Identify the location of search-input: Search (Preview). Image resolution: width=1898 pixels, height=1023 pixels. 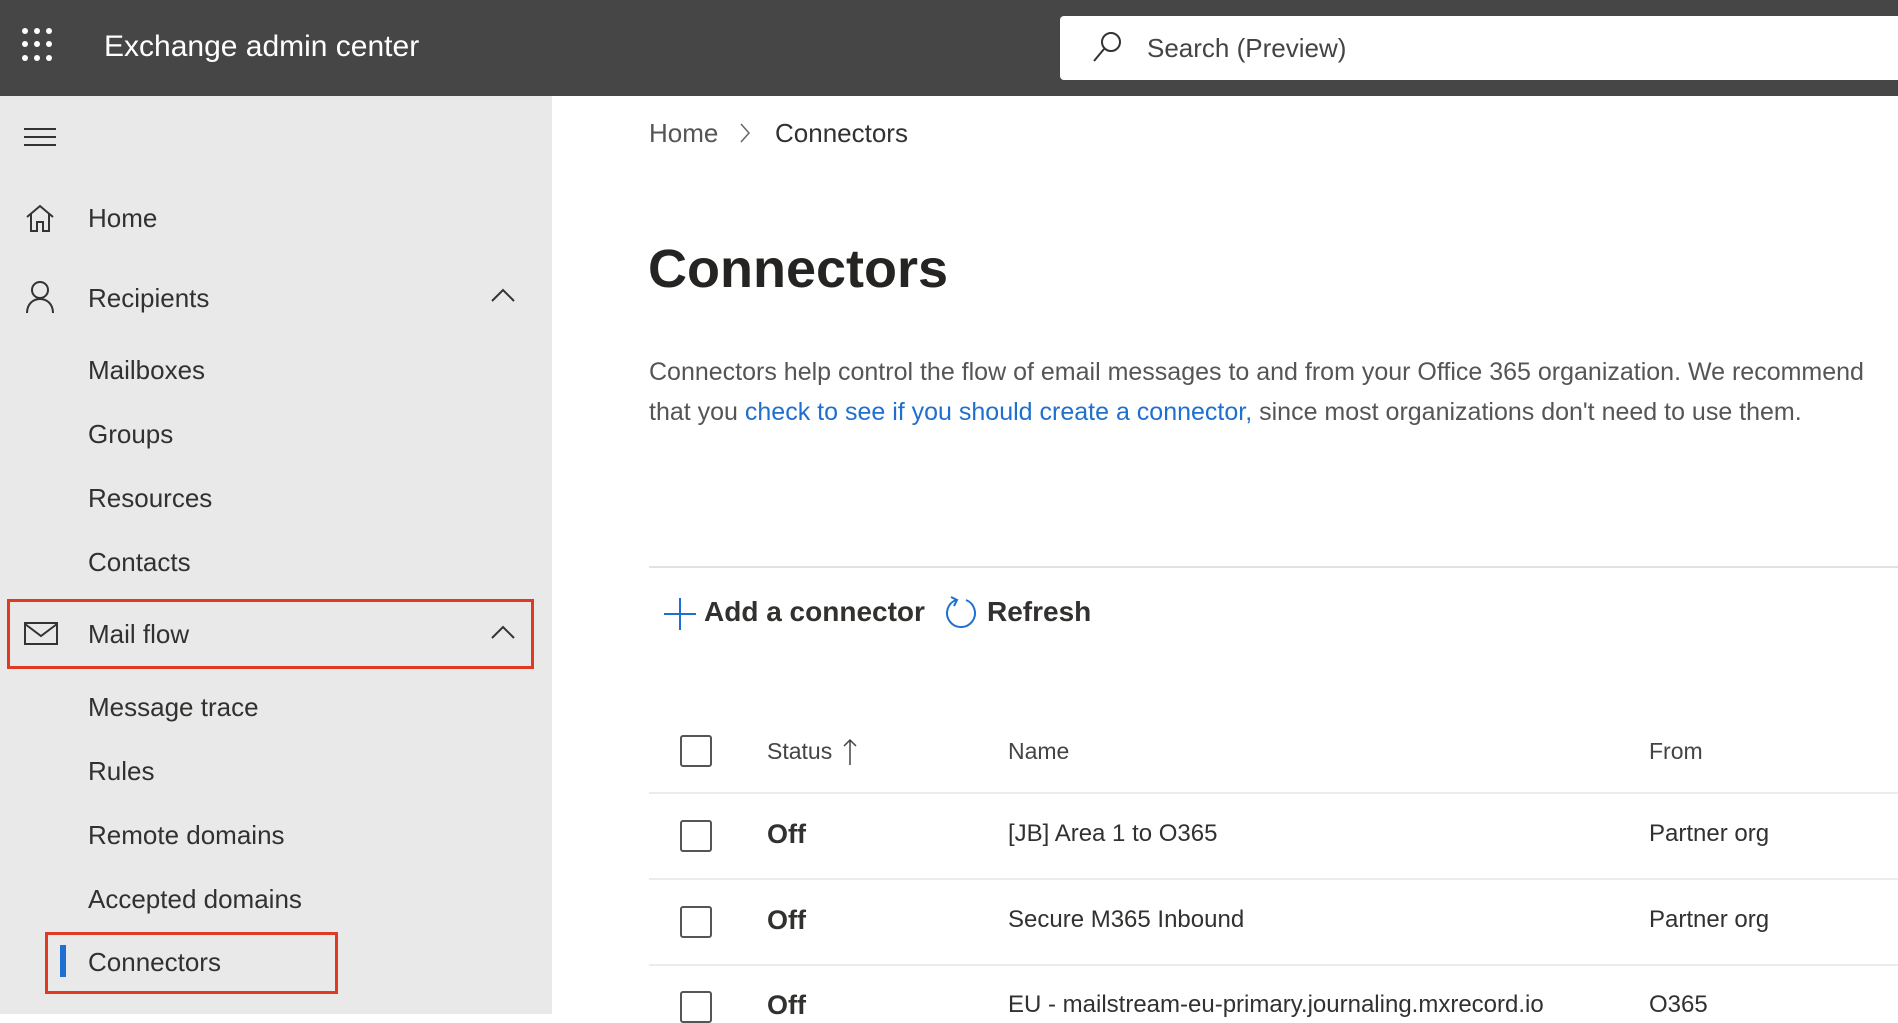
(1479, 48).